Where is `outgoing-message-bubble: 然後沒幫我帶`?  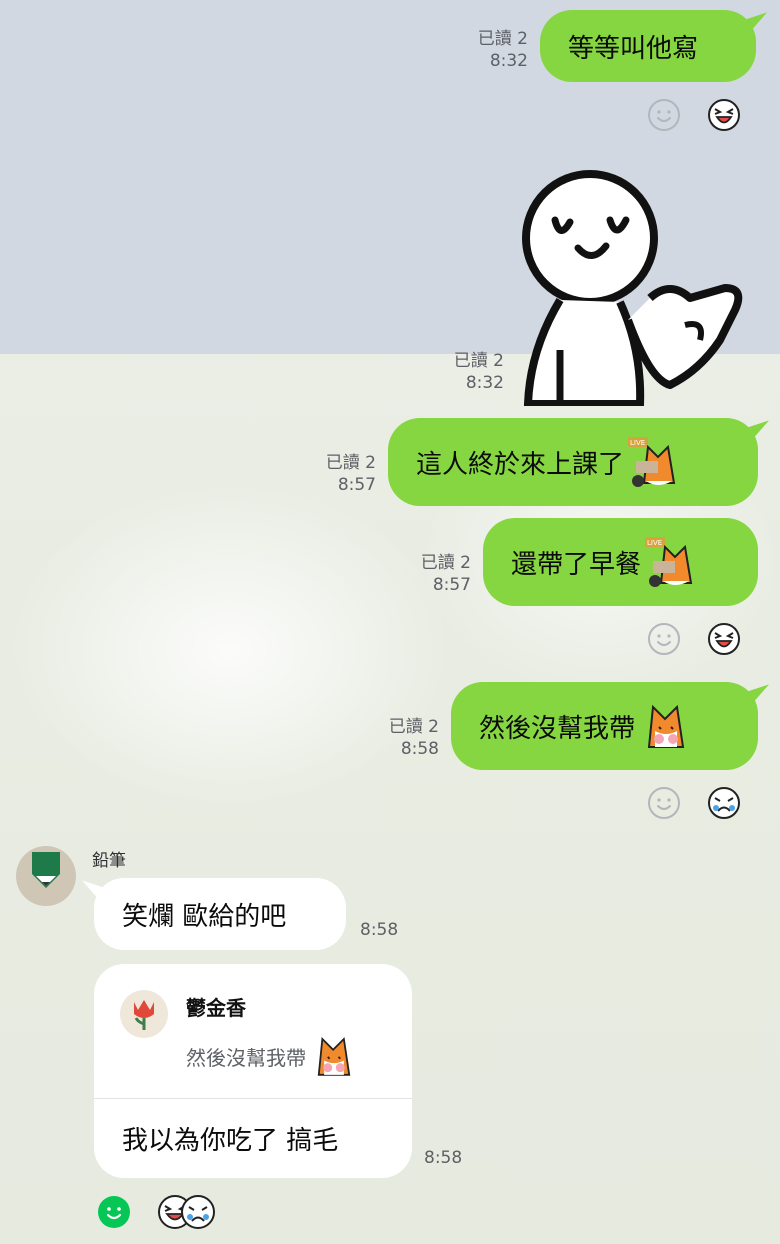
outgoing-message-bubble: 然後沒幫我帶 is located at coordinates (604, 726).